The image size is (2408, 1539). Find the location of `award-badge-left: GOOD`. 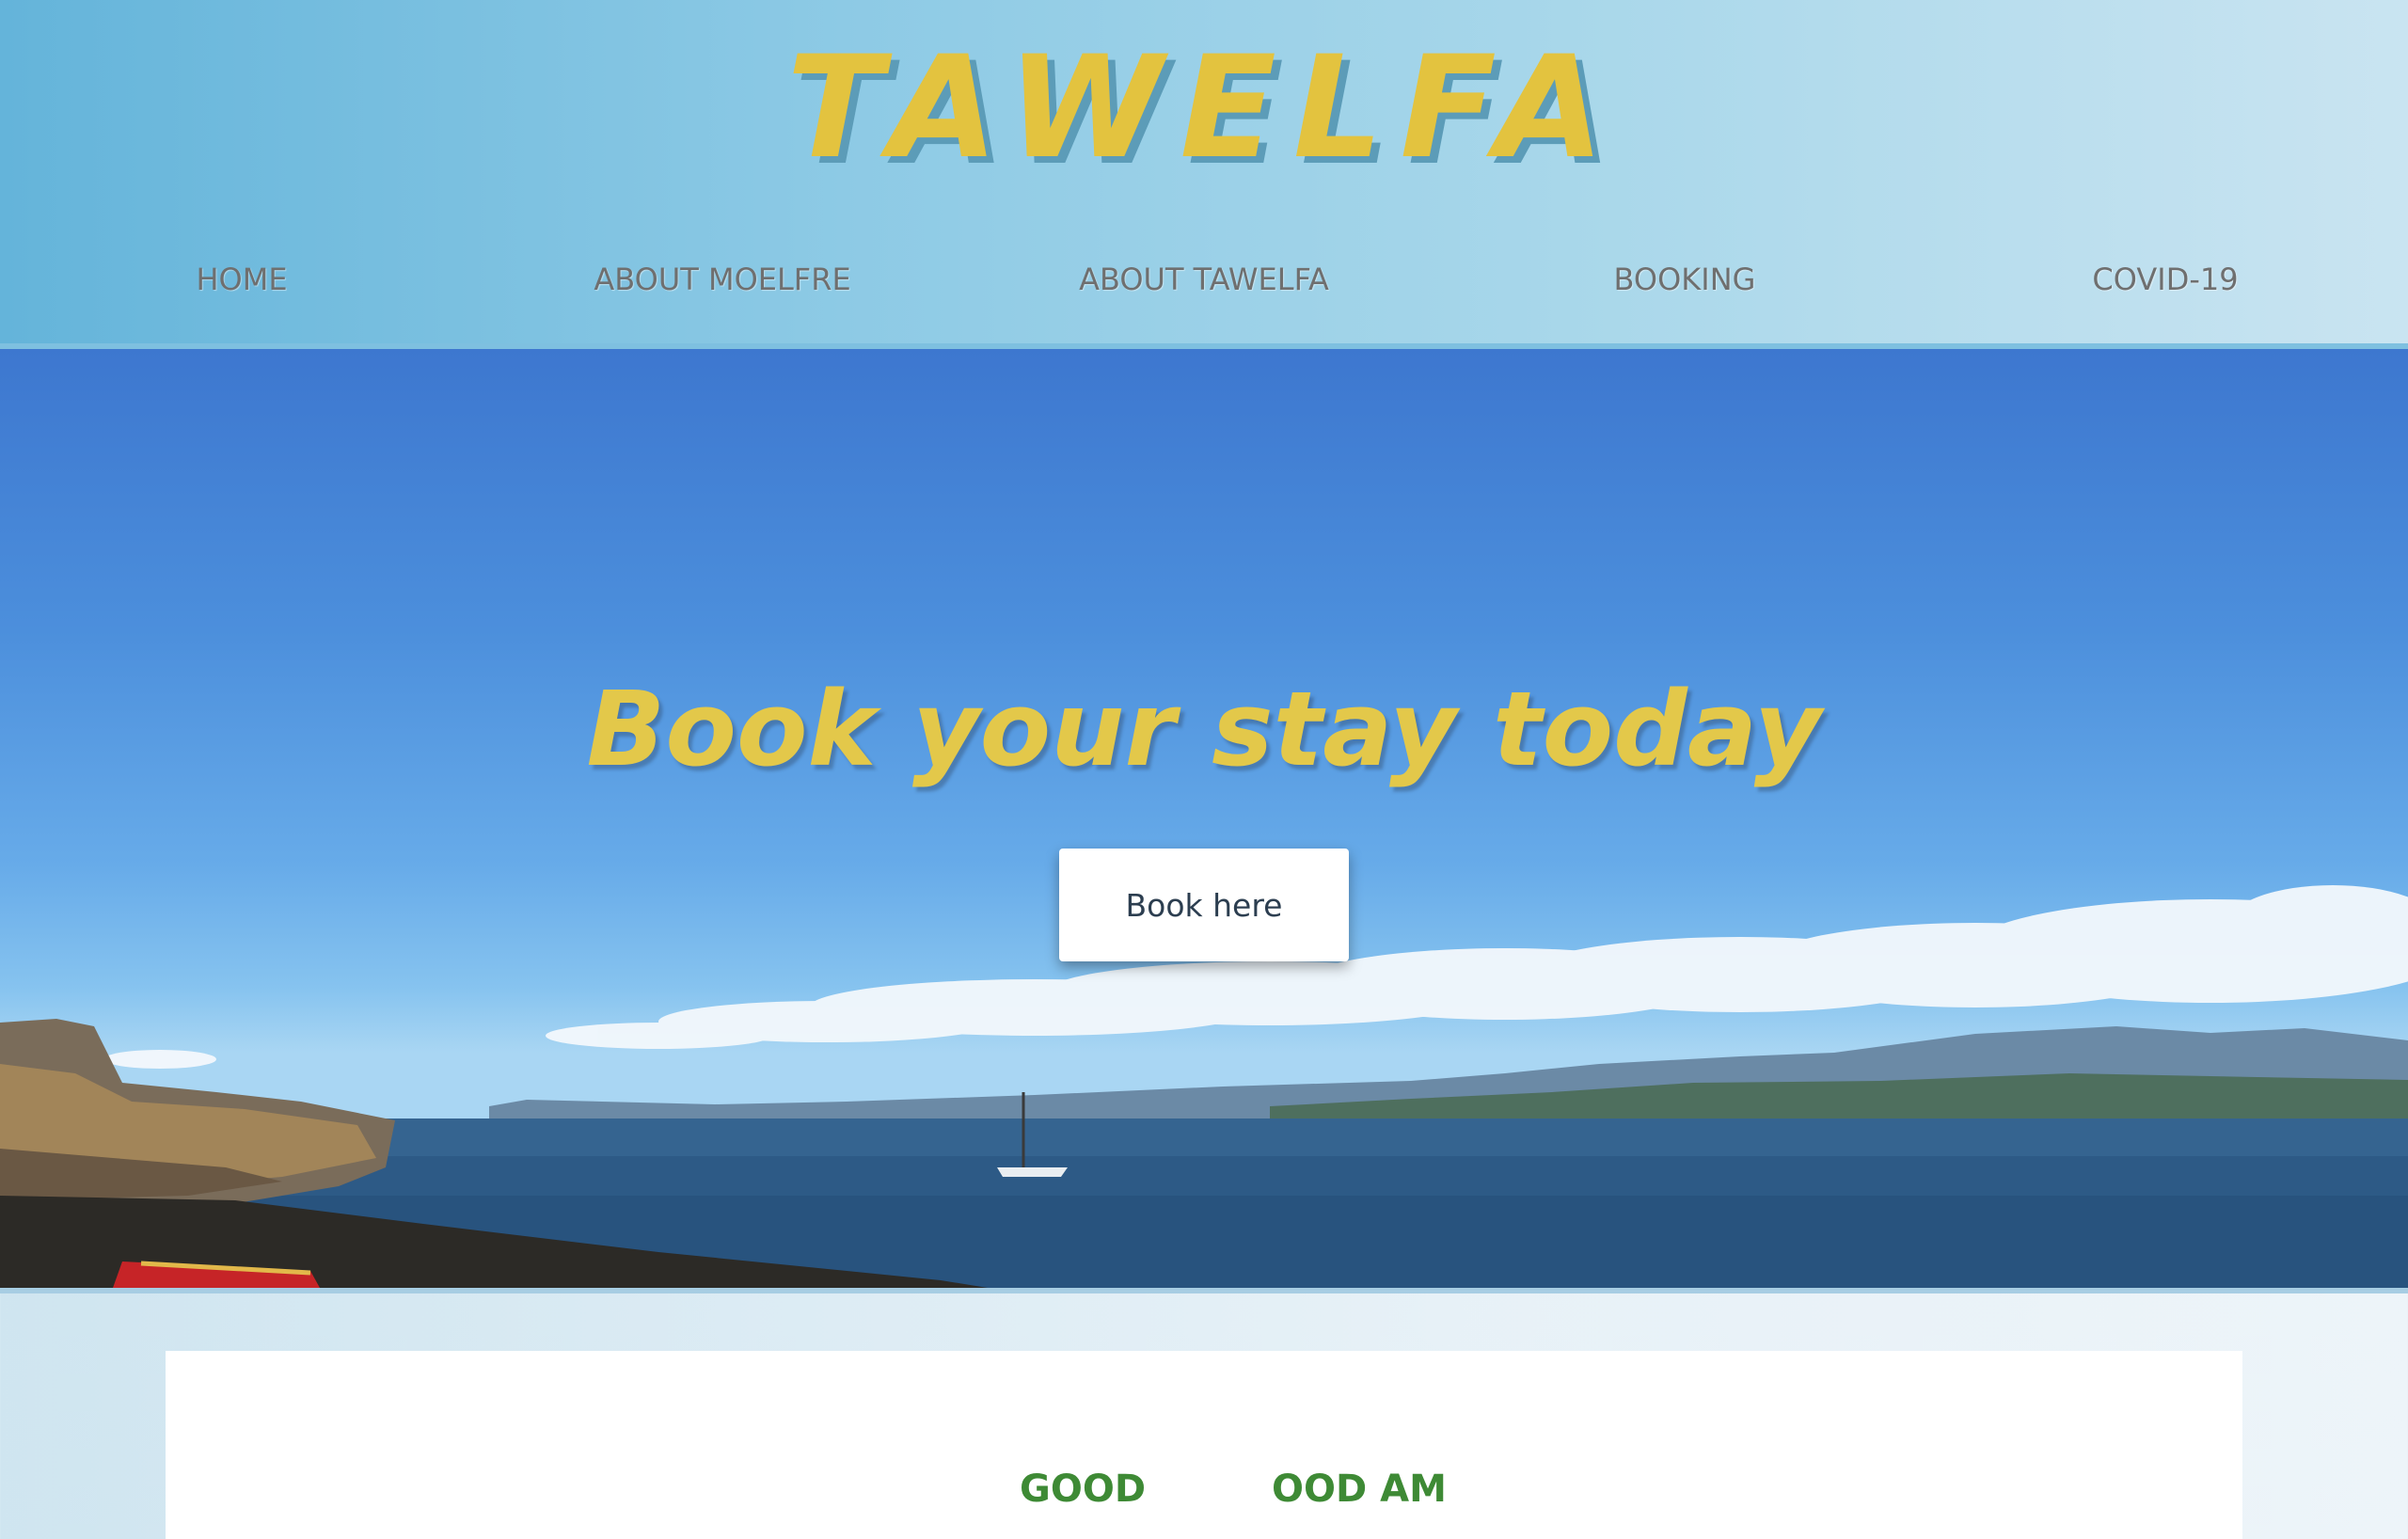

award-badge-left: GOOD is located at coordinates (1083, 1489).